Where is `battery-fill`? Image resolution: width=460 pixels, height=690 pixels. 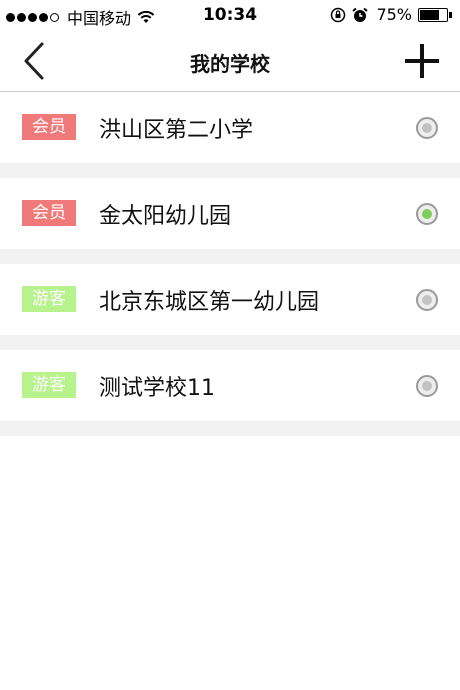
battery-fill is located at coordinates (429, 14).